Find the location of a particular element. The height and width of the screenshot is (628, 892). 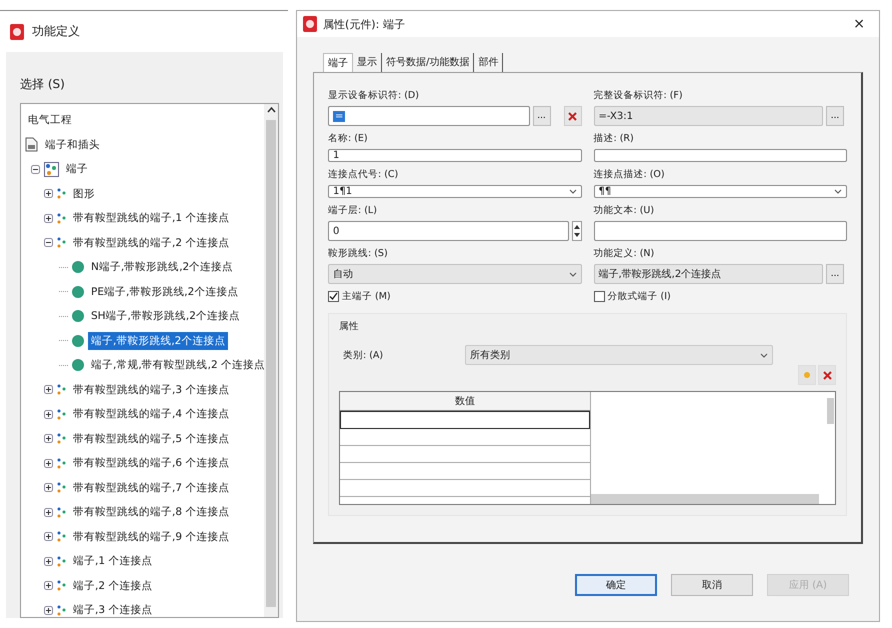

tree-item: 图形 is located at coordinates (84, 193).